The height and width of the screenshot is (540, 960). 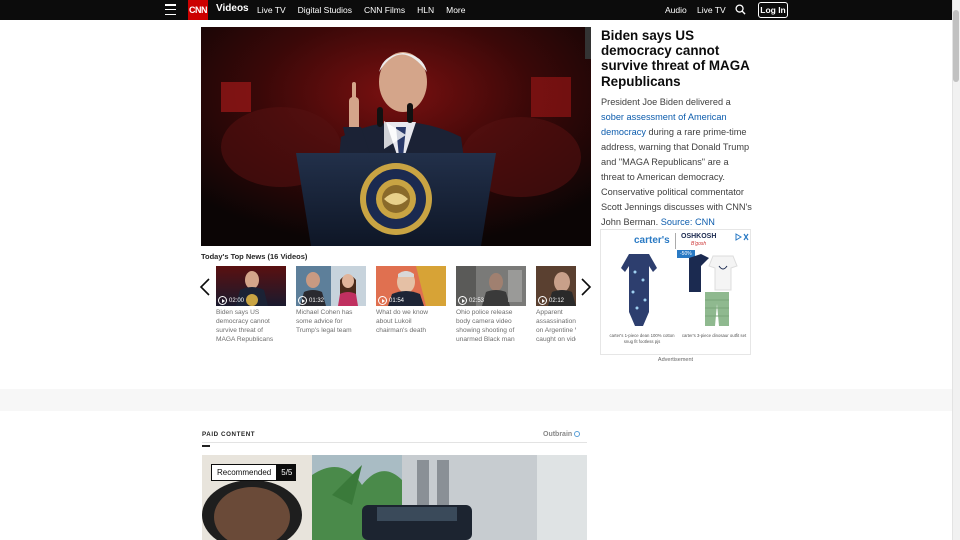 I want to click on play-icon, so click(x=395, y=135).